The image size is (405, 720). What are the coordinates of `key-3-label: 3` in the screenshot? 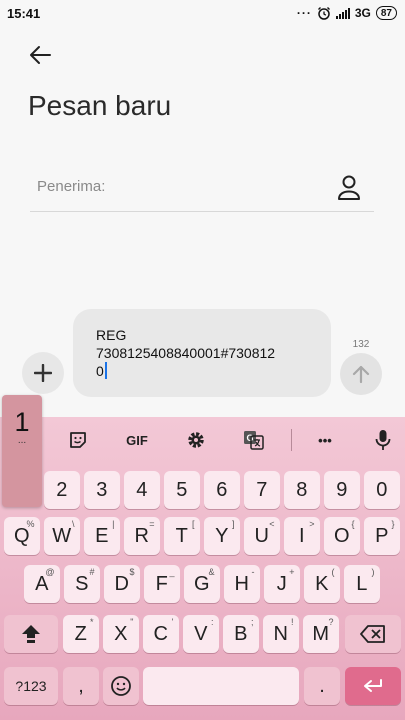 It's located at (102, 489).